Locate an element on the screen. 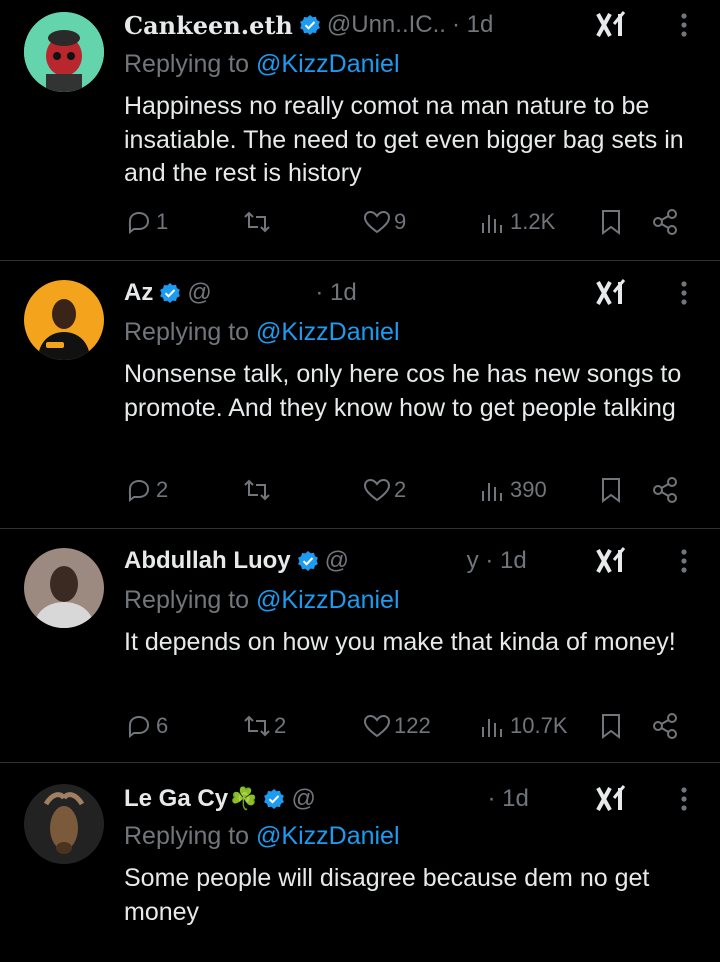  timestamp: y · 1d is located at coordinates (497, 561).